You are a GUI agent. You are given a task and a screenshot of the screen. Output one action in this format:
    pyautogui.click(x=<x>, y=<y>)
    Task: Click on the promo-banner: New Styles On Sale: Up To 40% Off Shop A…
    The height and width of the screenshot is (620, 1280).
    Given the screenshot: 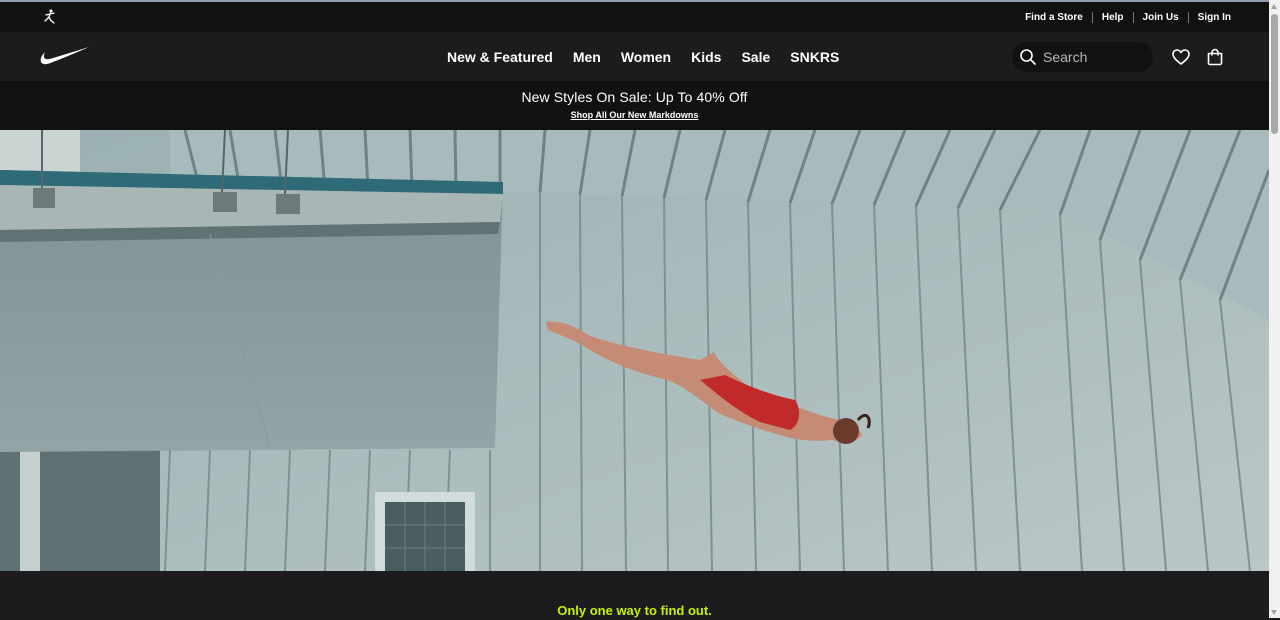 What is the action you would take?
    pyautogui.click(x=634, y=105)
    